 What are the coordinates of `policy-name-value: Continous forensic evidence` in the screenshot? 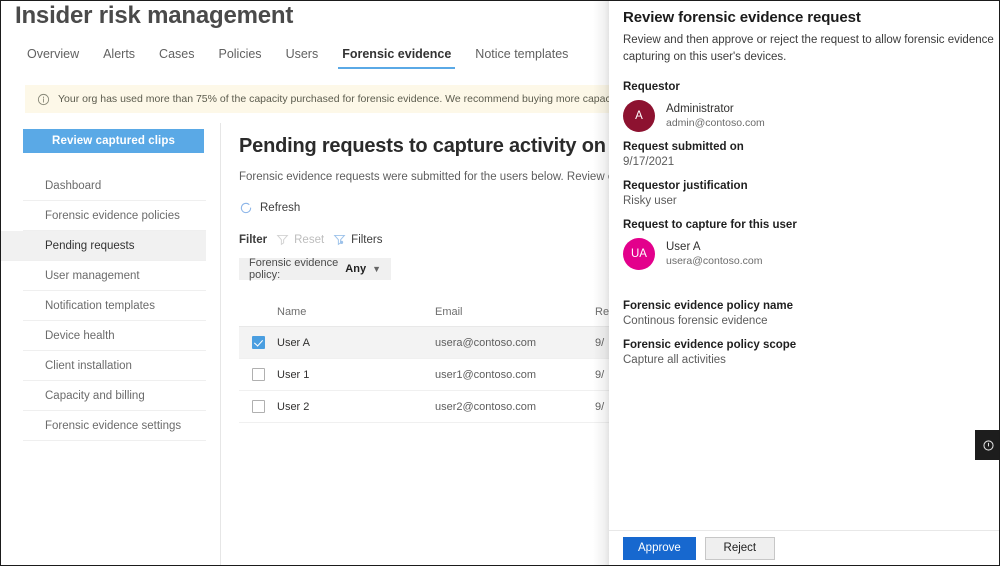 It's located at (695, 321).